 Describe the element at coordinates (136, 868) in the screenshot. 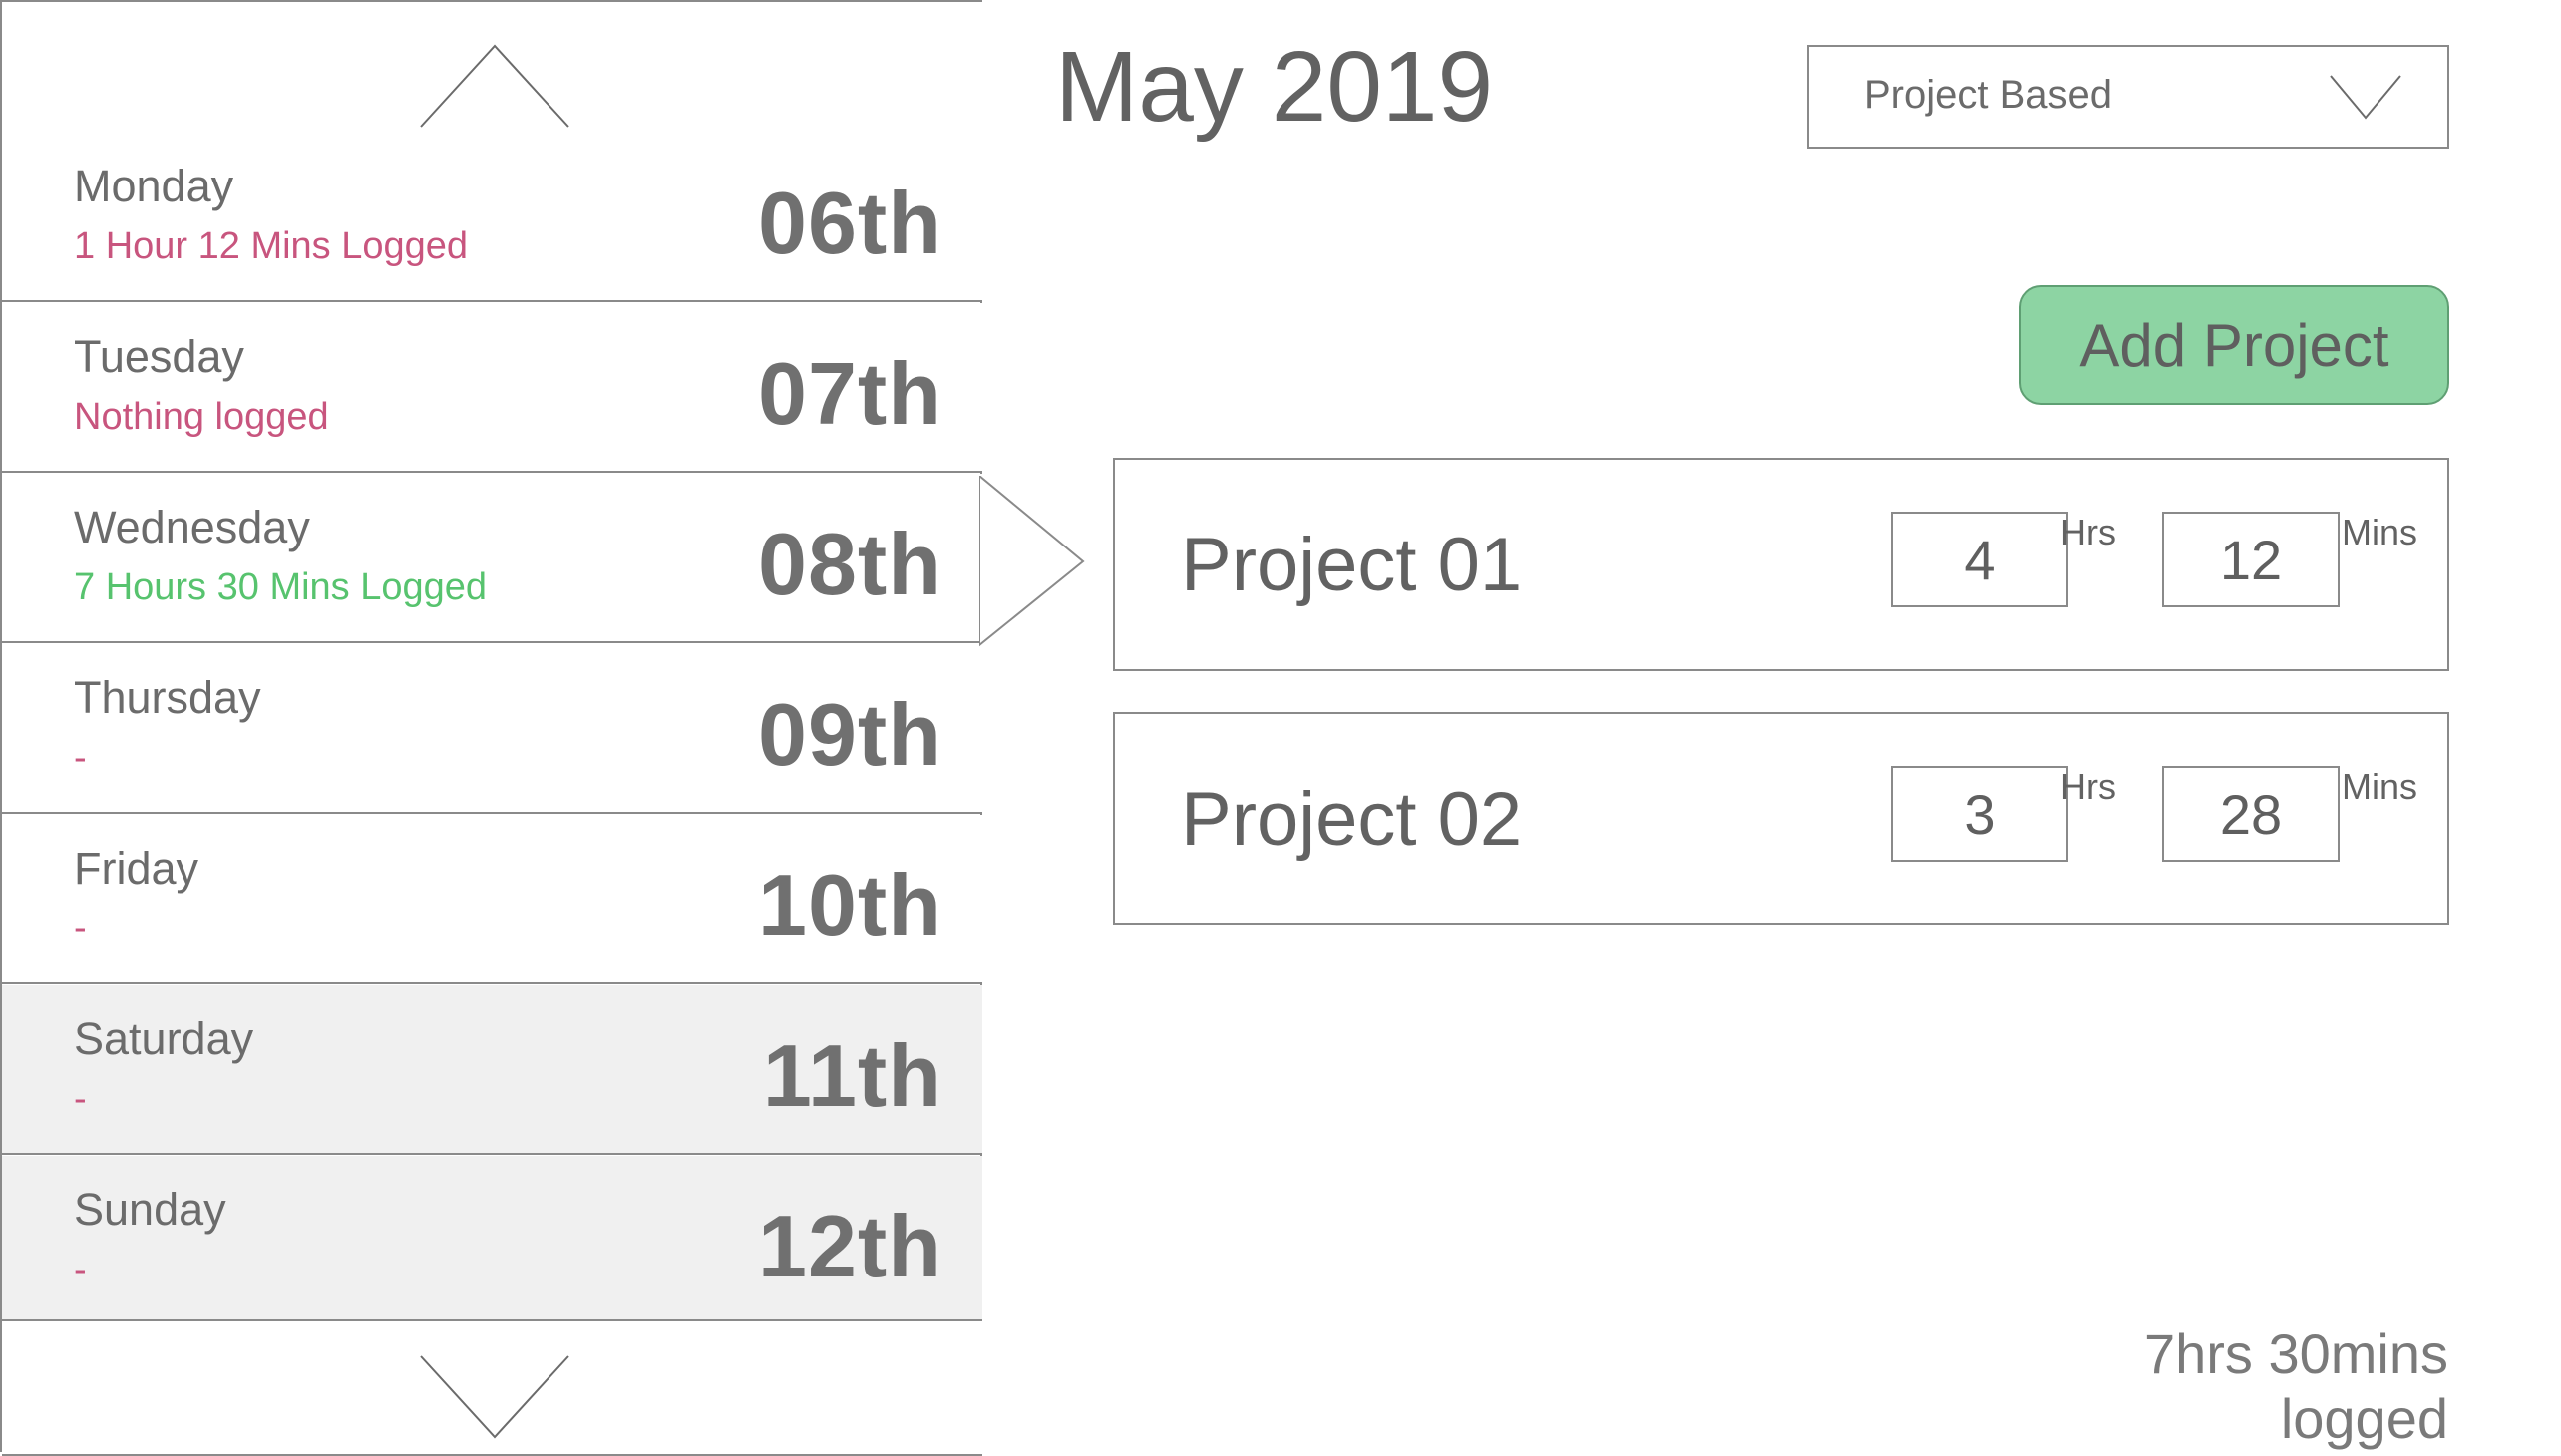

I see `day-name: Friday` at that location.